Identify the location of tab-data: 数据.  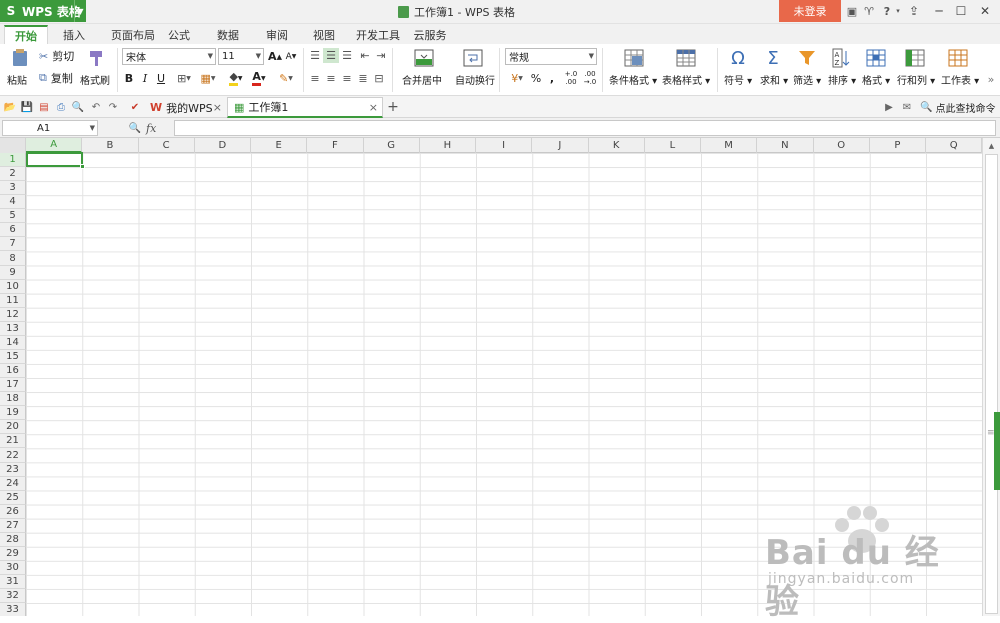
(228, 34).